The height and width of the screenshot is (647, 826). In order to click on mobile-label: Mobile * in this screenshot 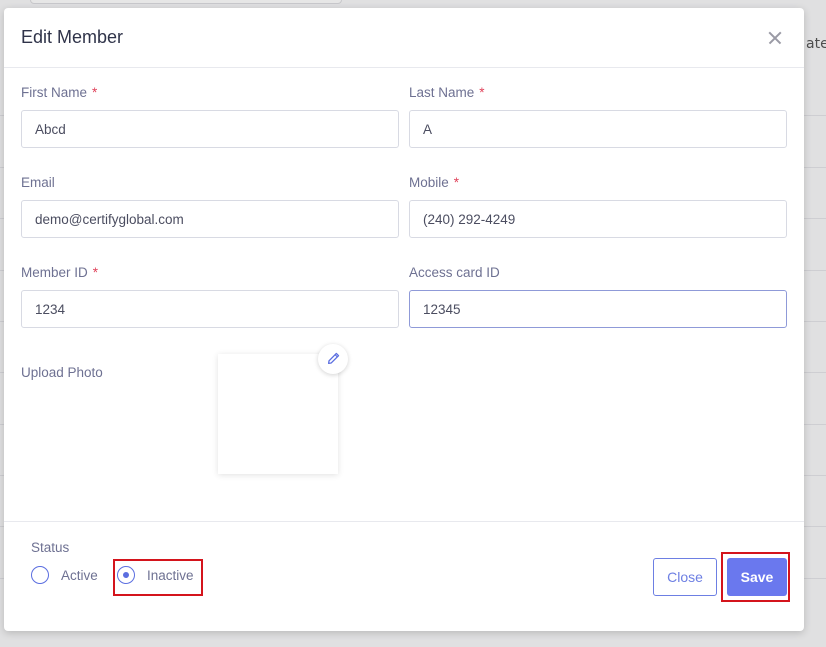, I will do `click(434, 182)`.